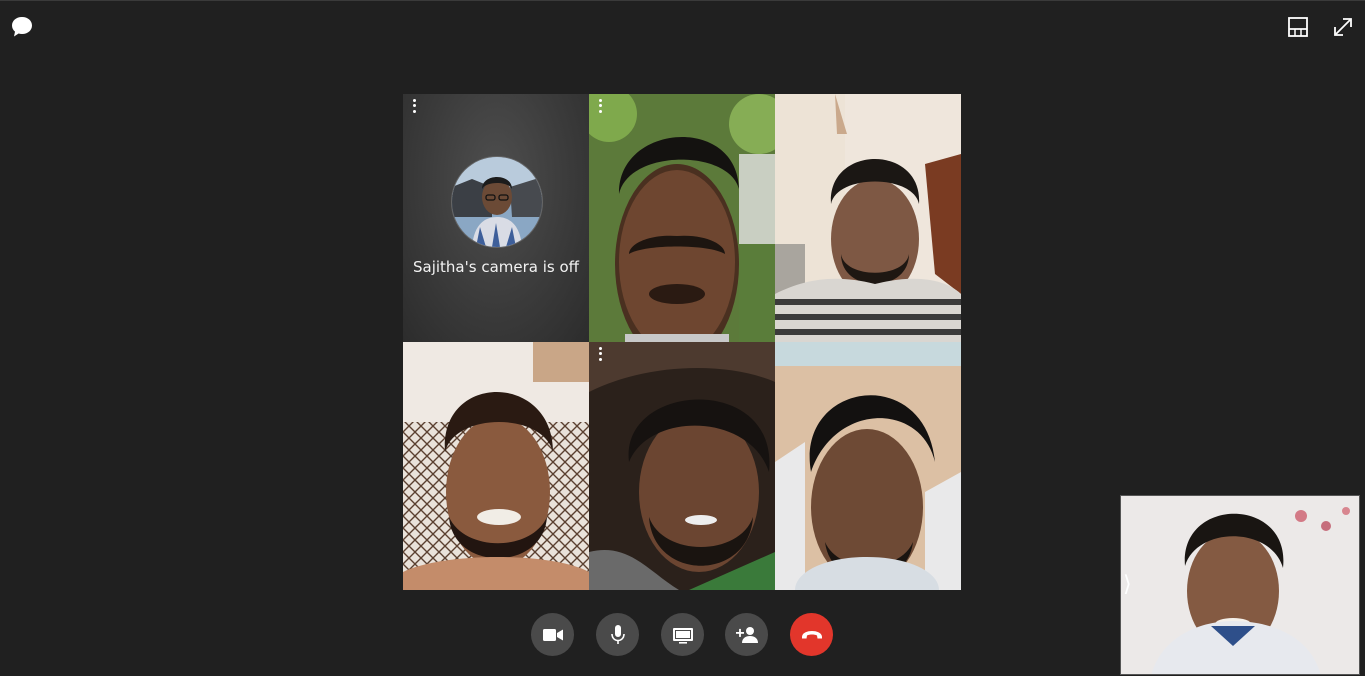 Image resolution: width=1365 pixels, height=676 pixels. I want to click on avatar, so click(497, 202).